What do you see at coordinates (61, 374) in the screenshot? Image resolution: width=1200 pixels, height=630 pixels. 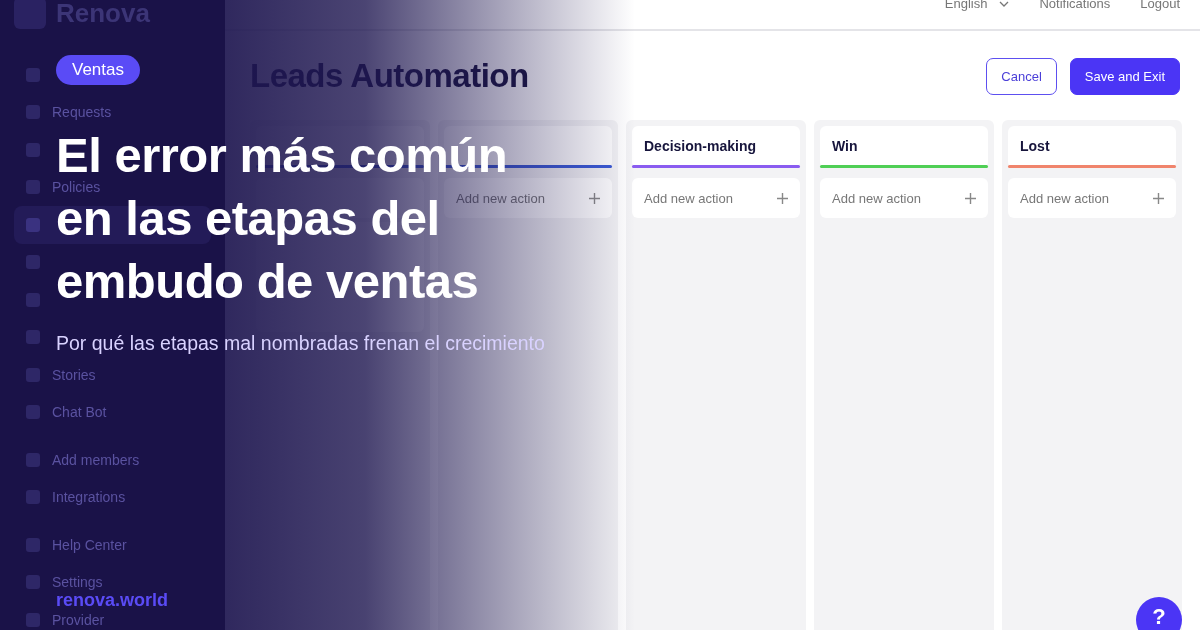 I see `sidebar-item: Stories` at bounding box center [61, 374].